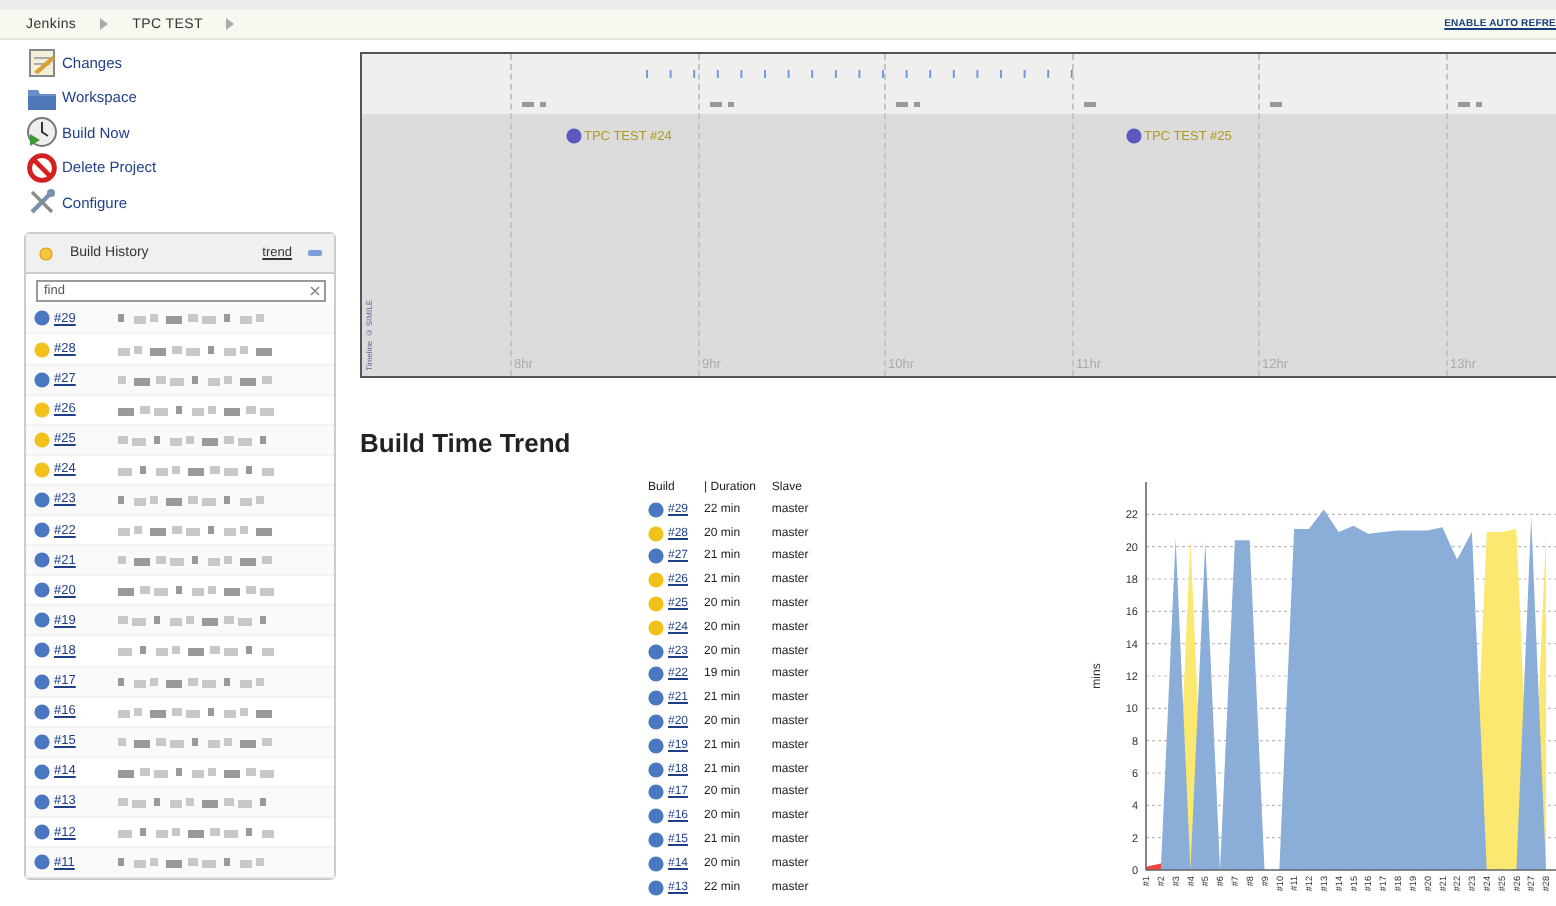 This screenshot has width=1556, height=906. I want to click on trend-bar-icon, so click(315, 253).